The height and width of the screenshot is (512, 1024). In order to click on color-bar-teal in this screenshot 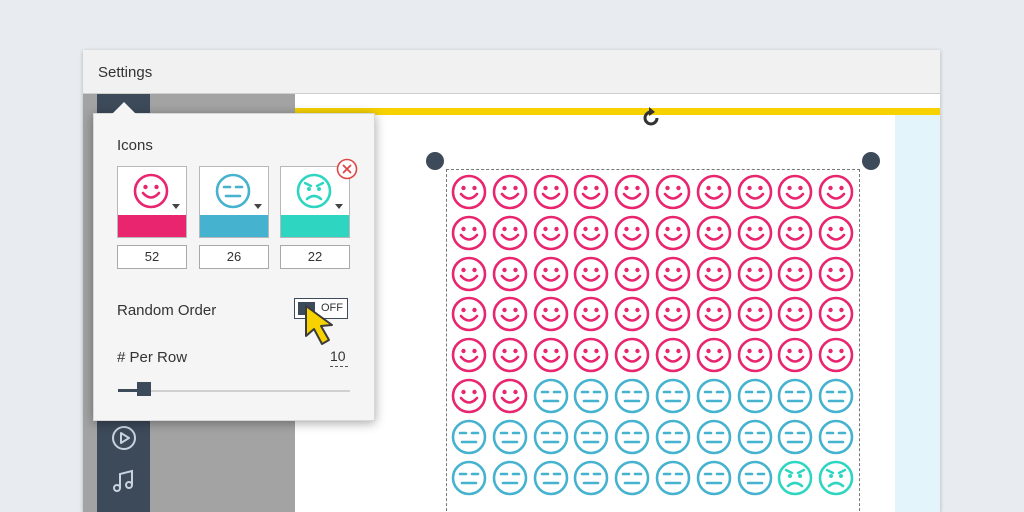, I will do `click(315, 226)`.